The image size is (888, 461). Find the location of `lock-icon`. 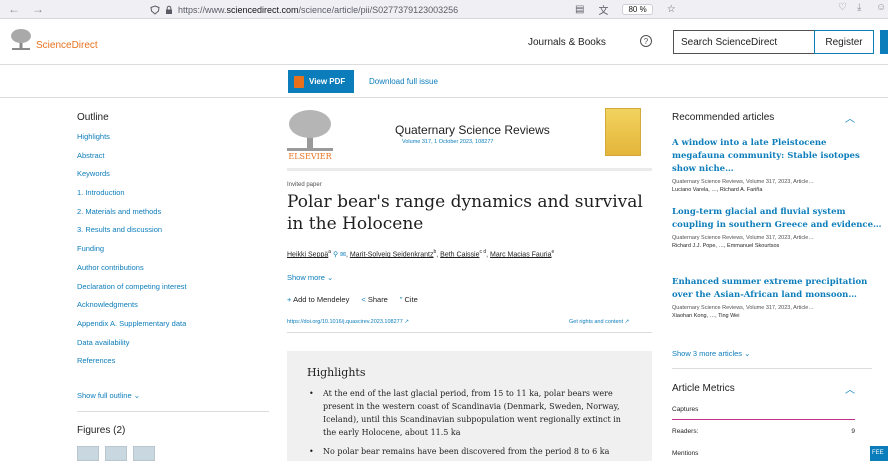

lock-icon is located at coordinates (169, 9).